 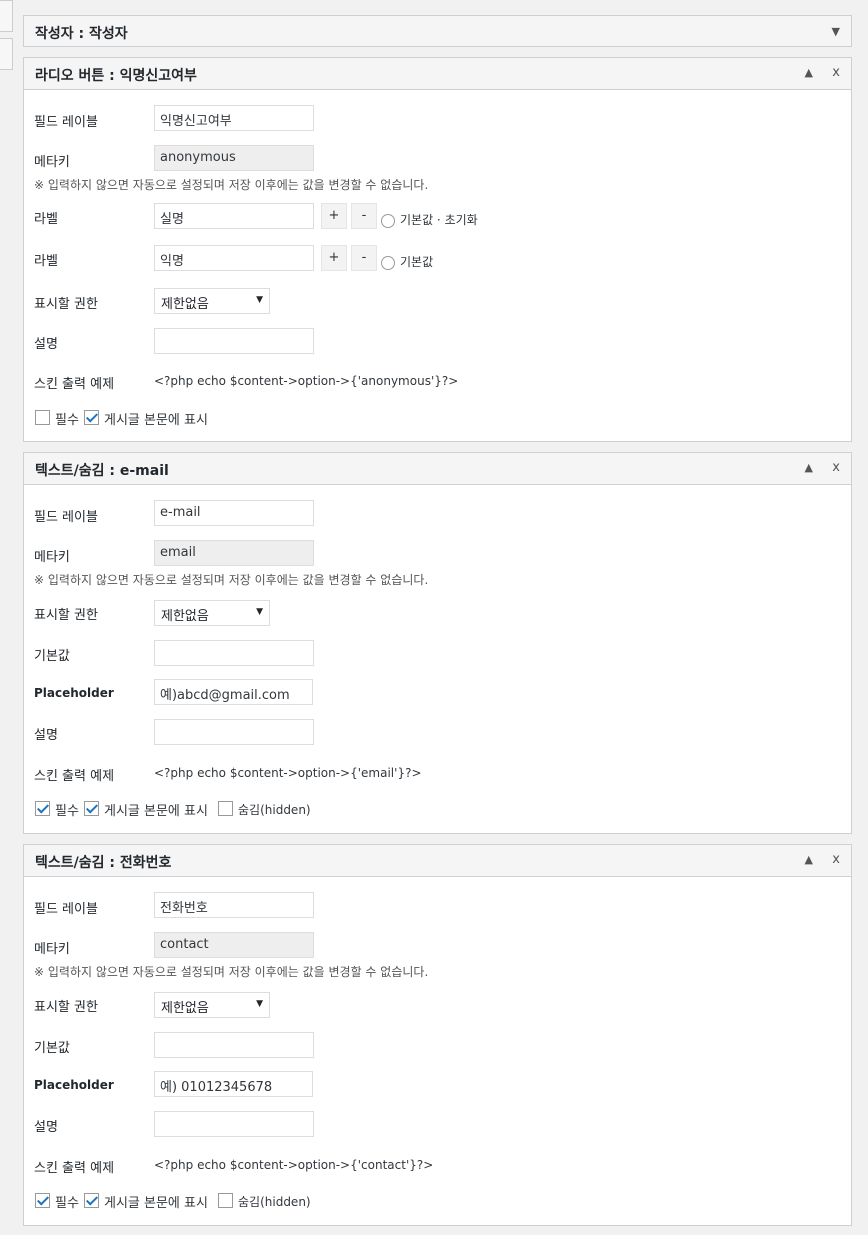 What do you see at coordinates (437, 861) in the screenshot?
I see `panel-header: 텍스트/숨김 : 전화번호 ▲ x` at bounding box center [437, 861].